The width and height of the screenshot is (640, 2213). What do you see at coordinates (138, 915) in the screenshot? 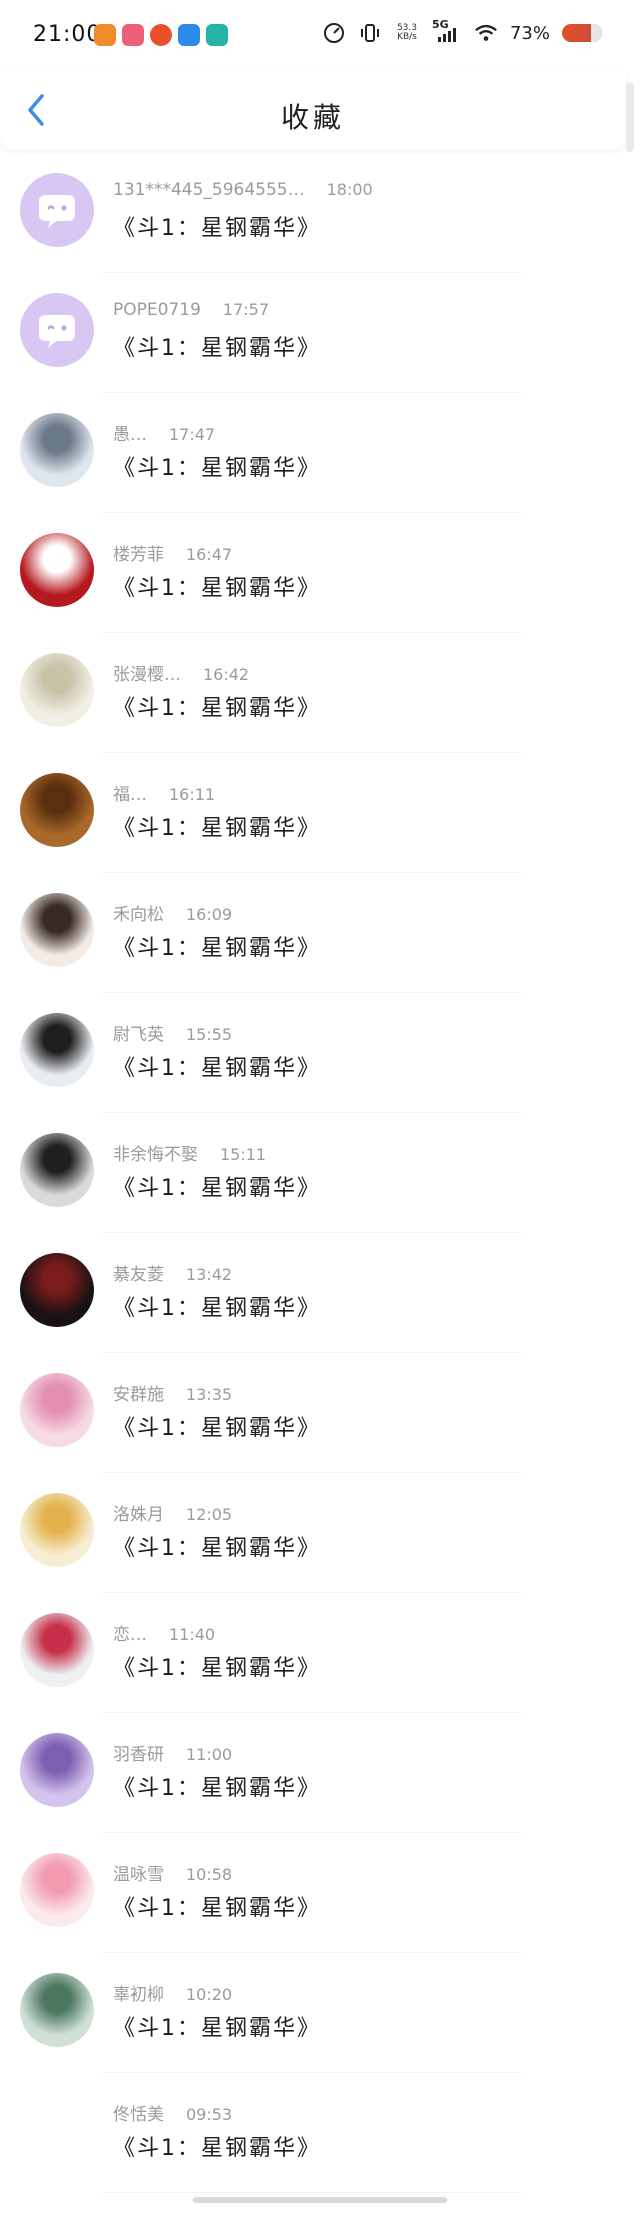
I see `user-name: 禾向松` at bounding box center [138, 915].